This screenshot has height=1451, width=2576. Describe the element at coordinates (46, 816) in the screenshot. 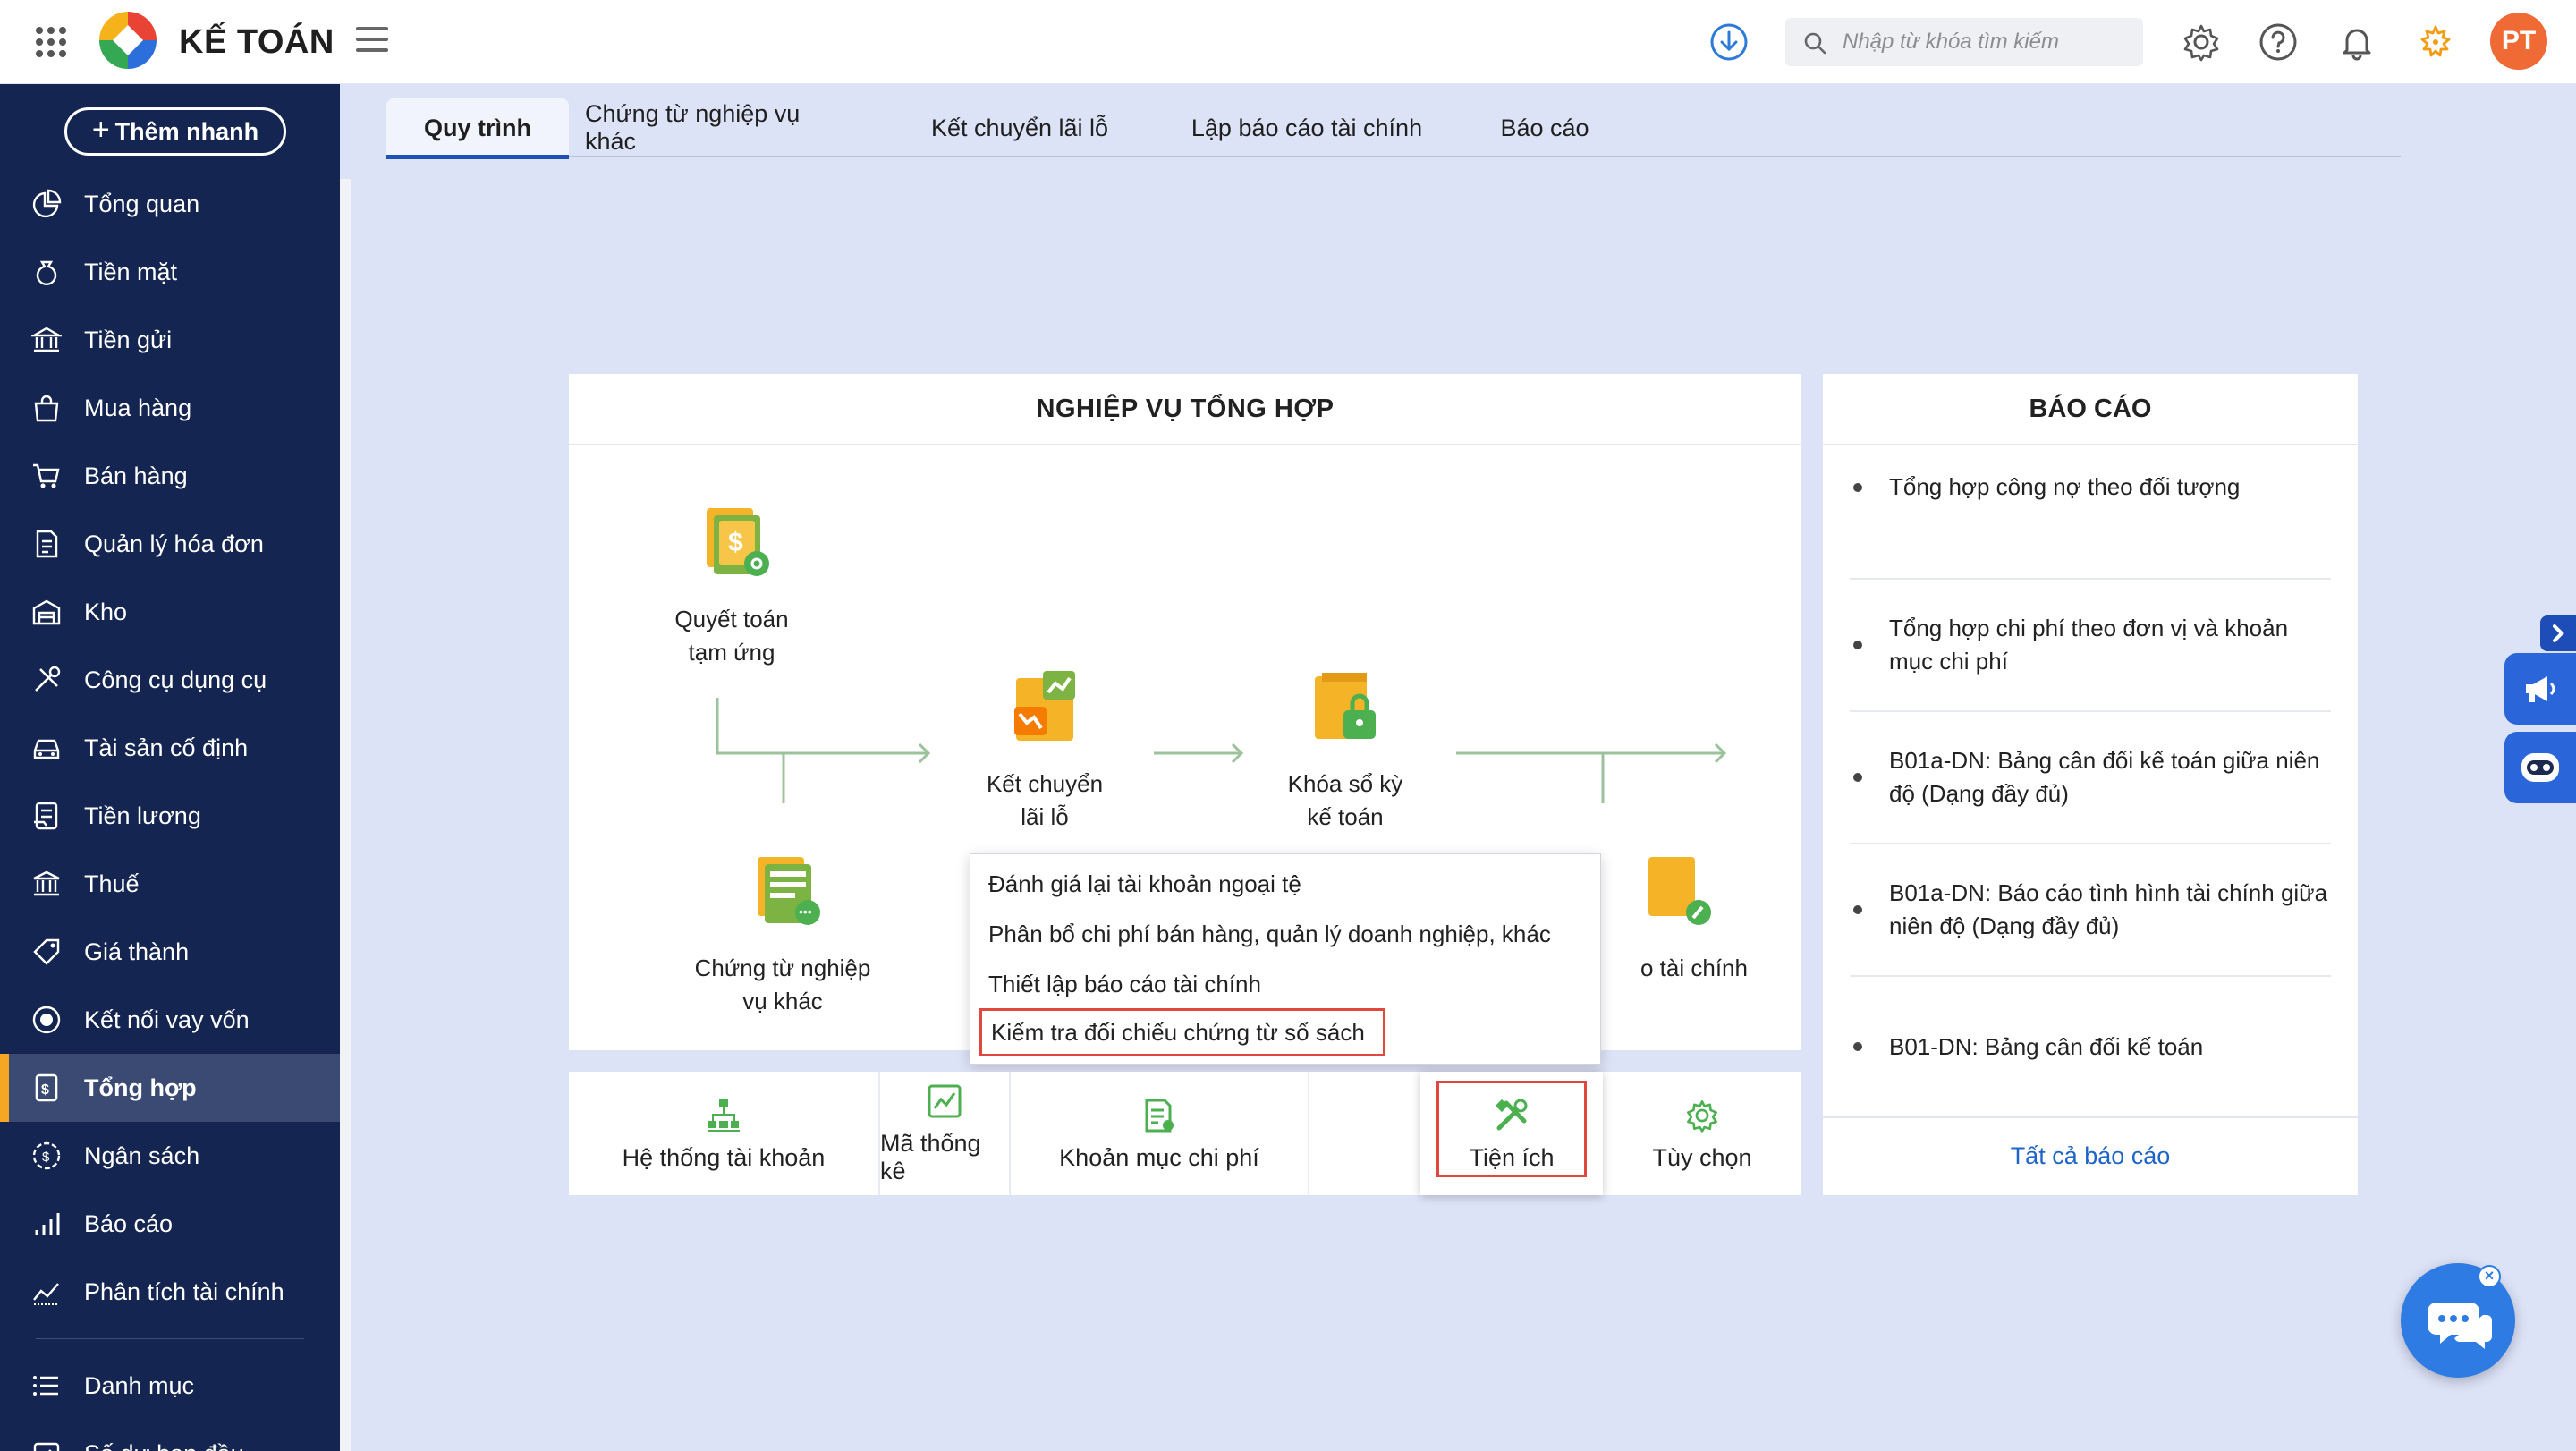

I see `salary-icon` at that location.